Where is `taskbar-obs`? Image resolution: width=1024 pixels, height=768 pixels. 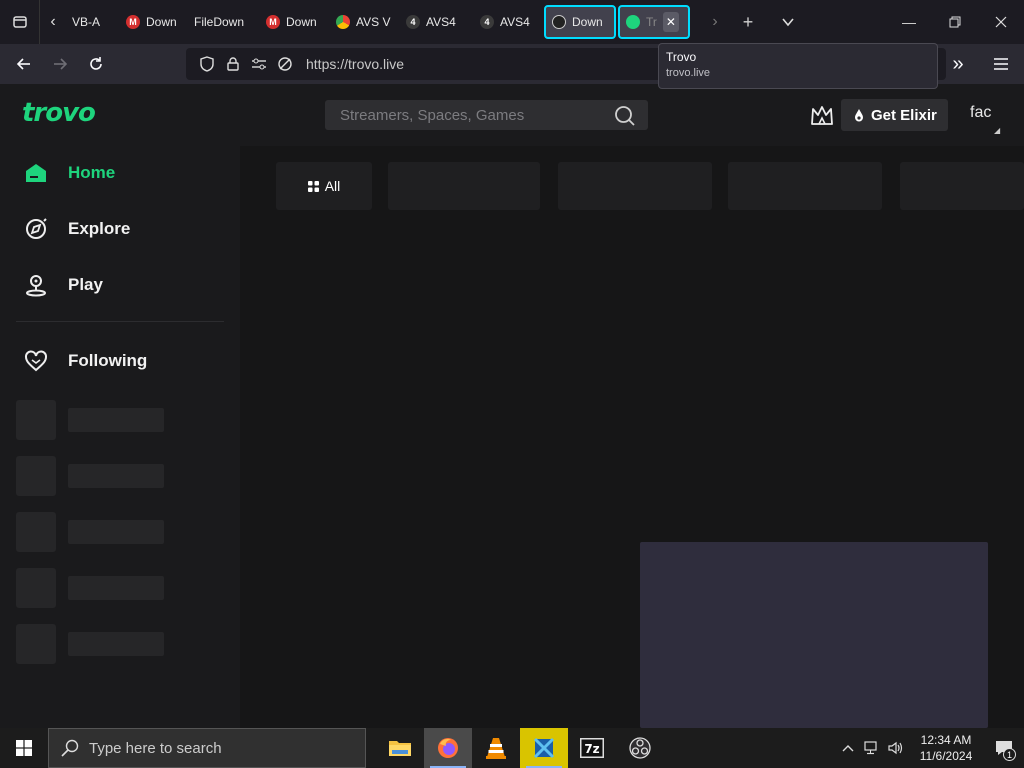
taskbar-obs is located at coordinates (640, 748).